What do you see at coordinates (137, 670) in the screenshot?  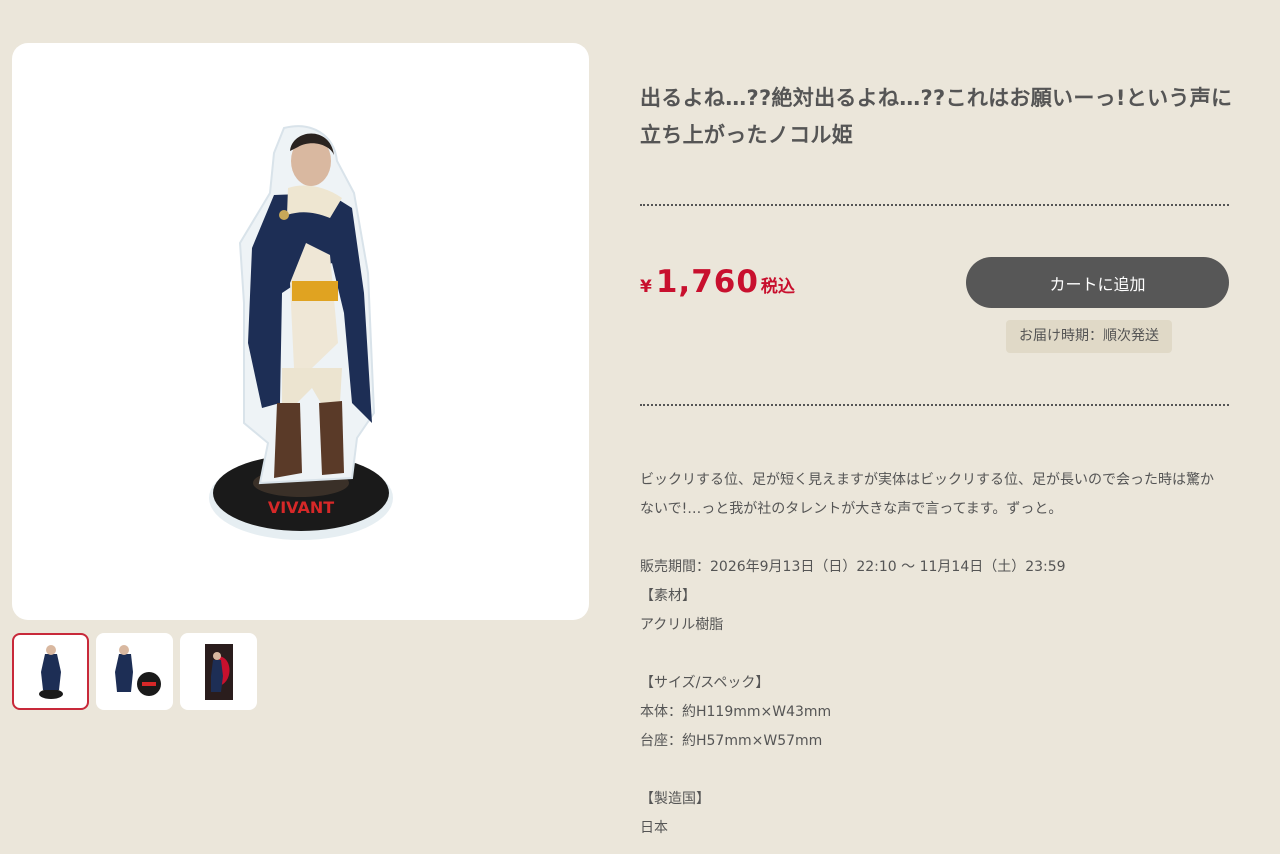 I see `stand-with-base-thumbnail-icon` at bounding box center [137, 670].